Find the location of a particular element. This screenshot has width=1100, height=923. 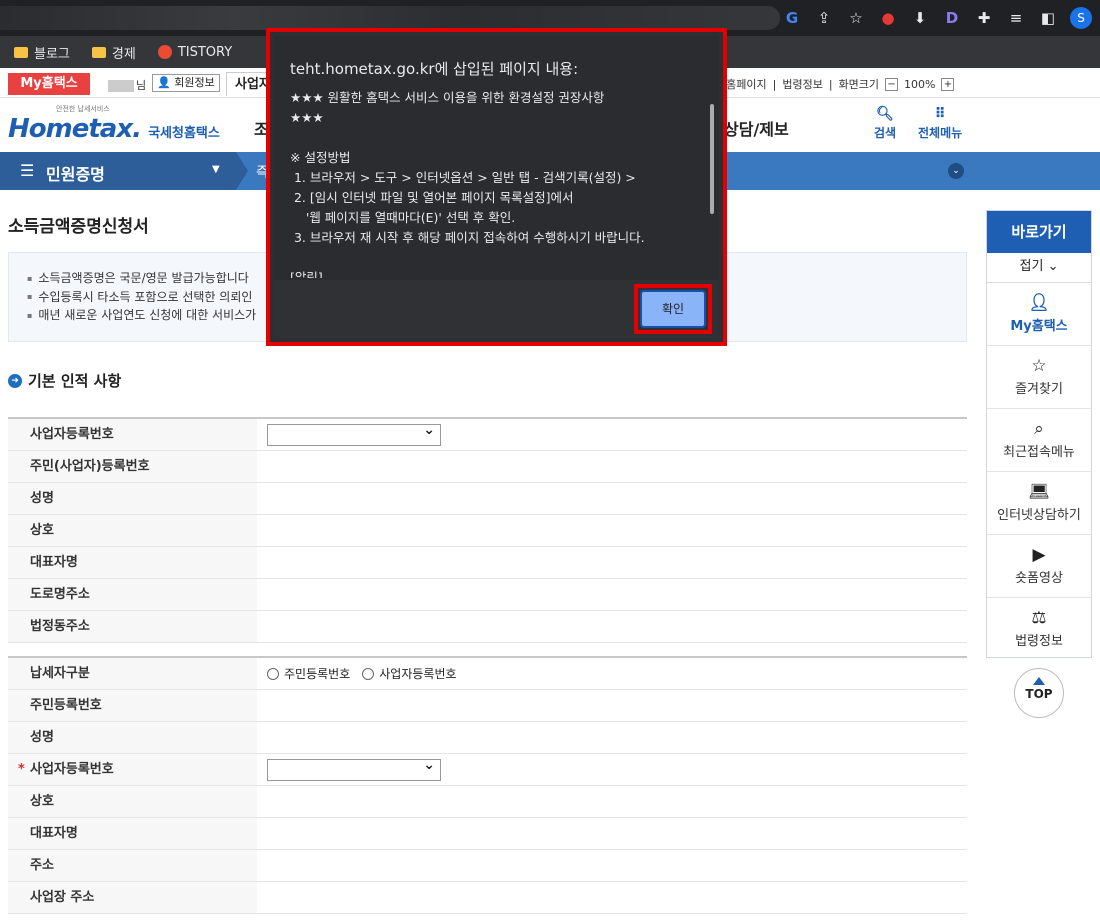

stop-extension-icon: ● is located at coordinates (888, 18).